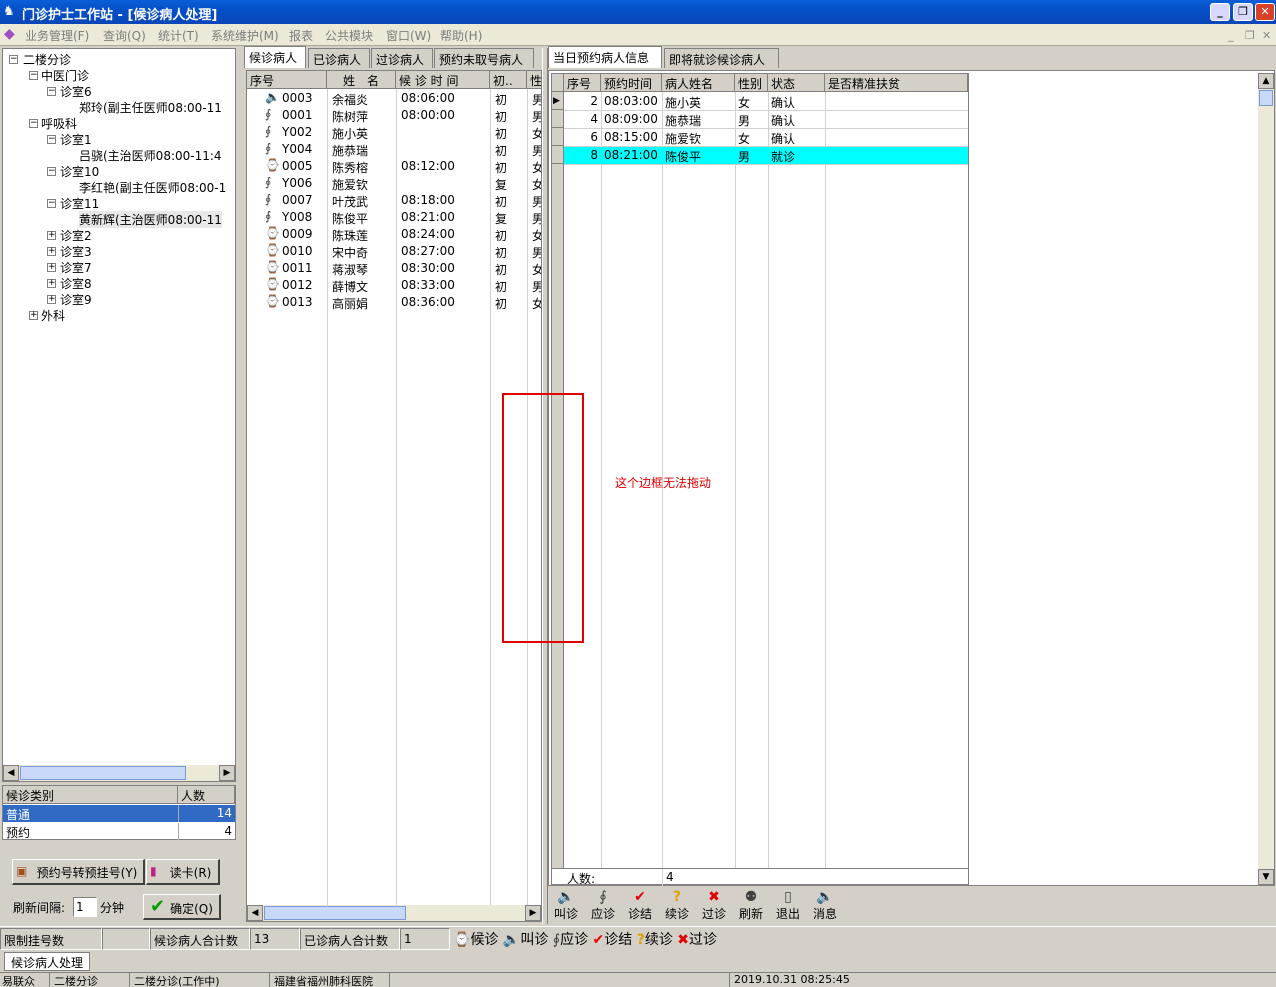  I want to click on col-header-appt-time: 预约时间, so click(631, 83).